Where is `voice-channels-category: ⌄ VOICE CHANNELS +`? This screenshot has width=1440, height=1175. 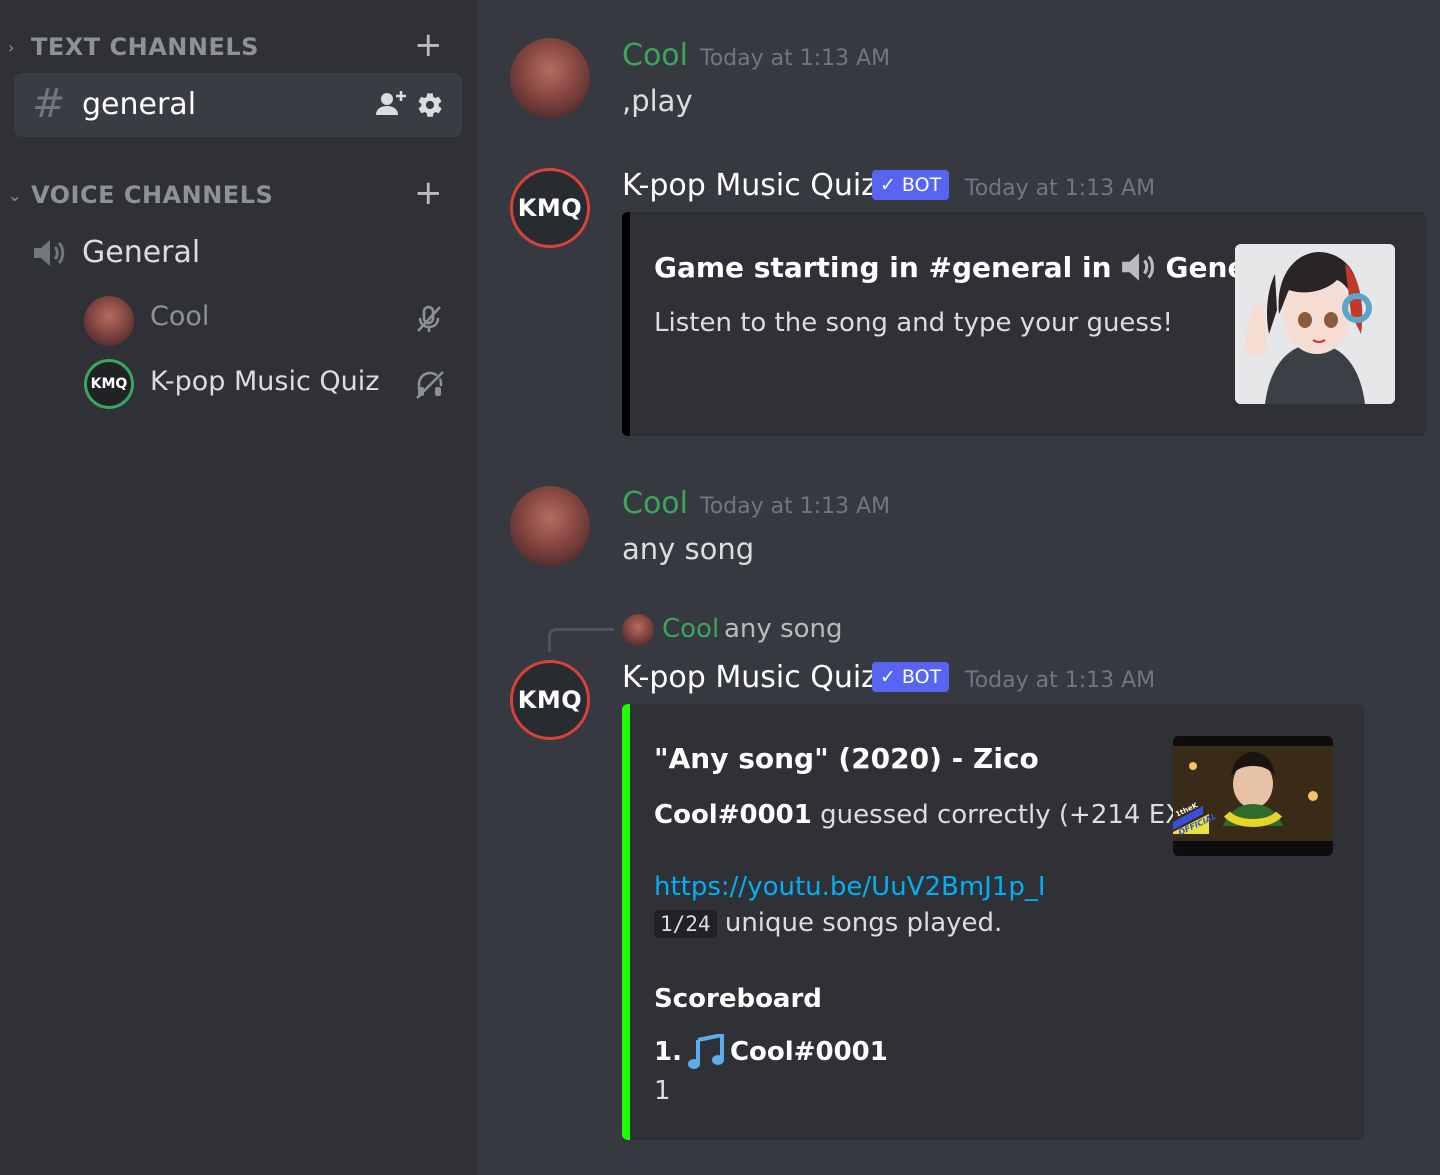
voice-channels-category: ⌄ VOICE CHANNELS + is located at coordinates (230, 195).